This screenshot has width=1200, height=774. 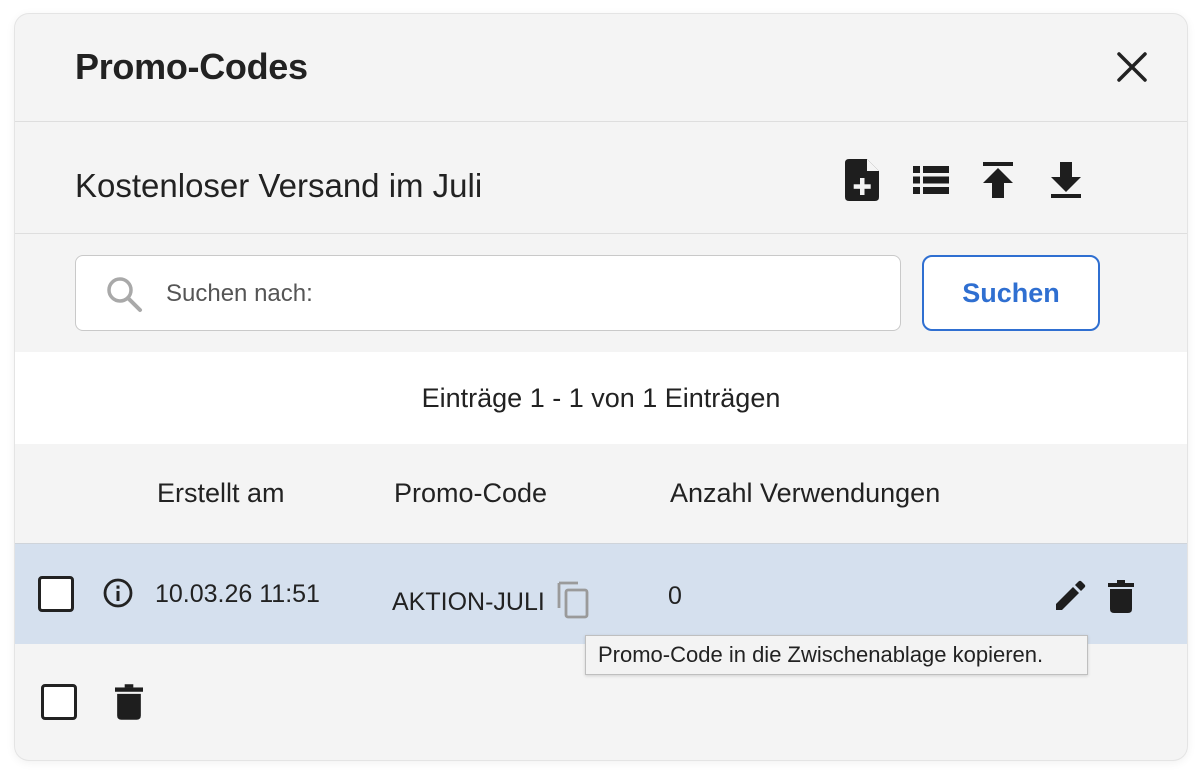 I want to click on list-icon, so click(x=931, y=180).